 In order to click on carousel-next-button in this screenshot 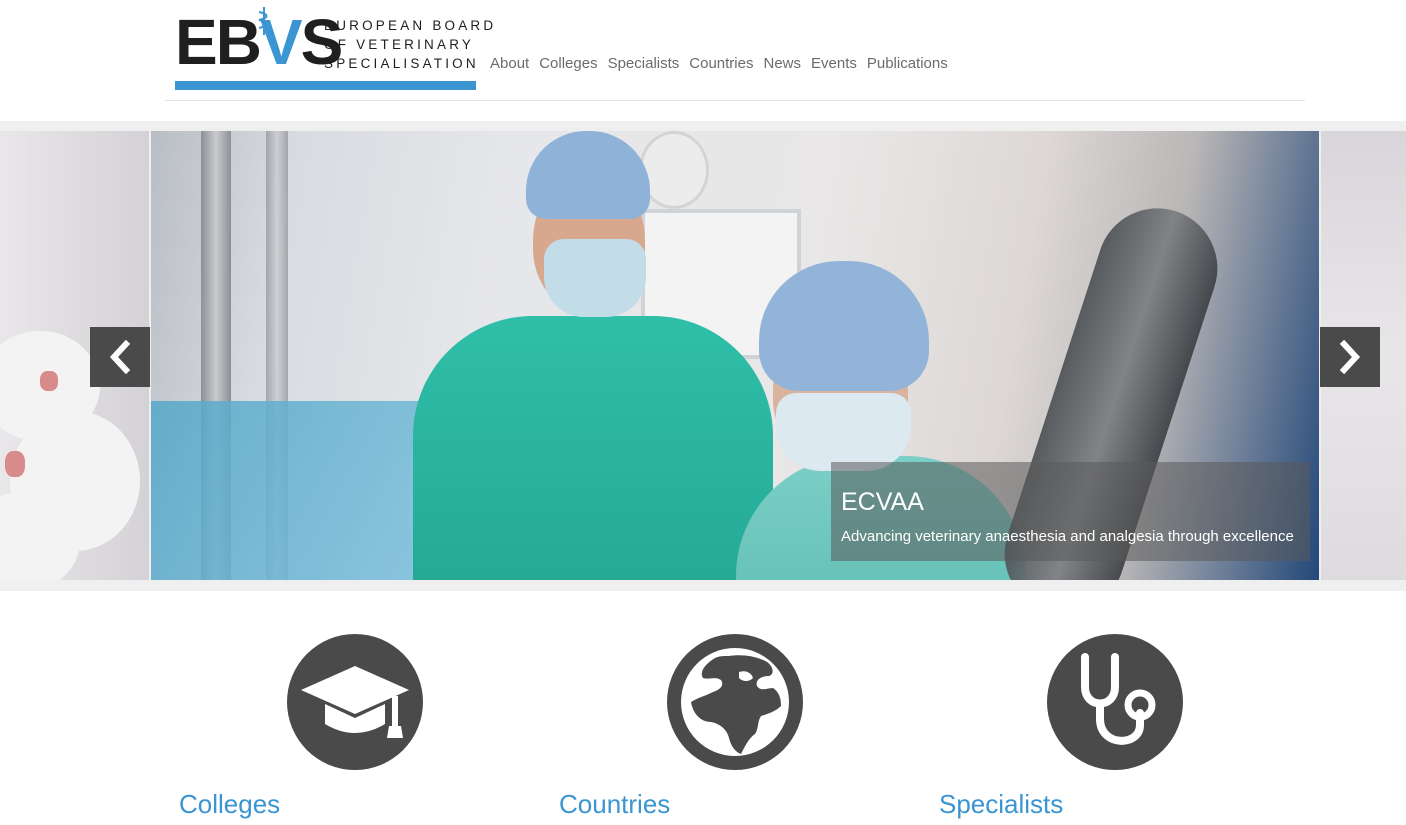, I will do `click(1350, 357)`.